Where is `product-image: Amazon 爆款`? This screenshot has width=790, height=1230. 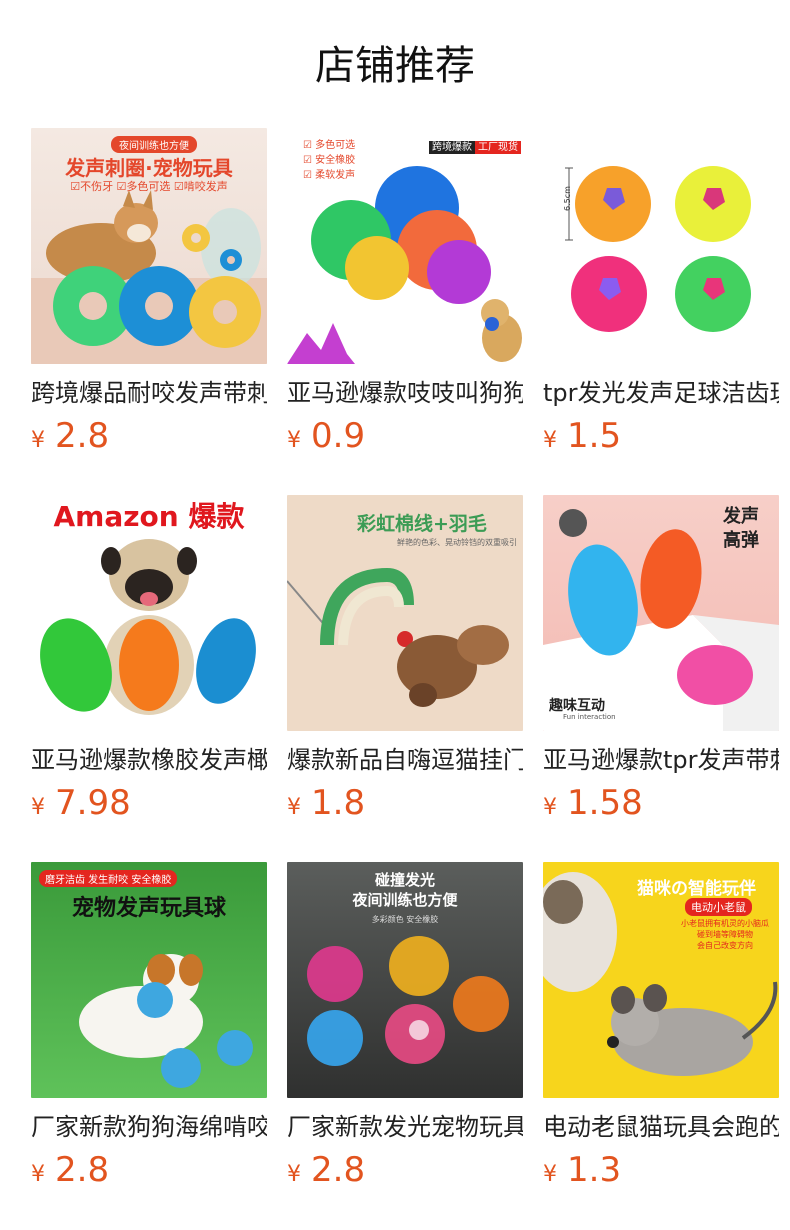
product-image: Amazon 爆款 is located at coordinates (149, 613).